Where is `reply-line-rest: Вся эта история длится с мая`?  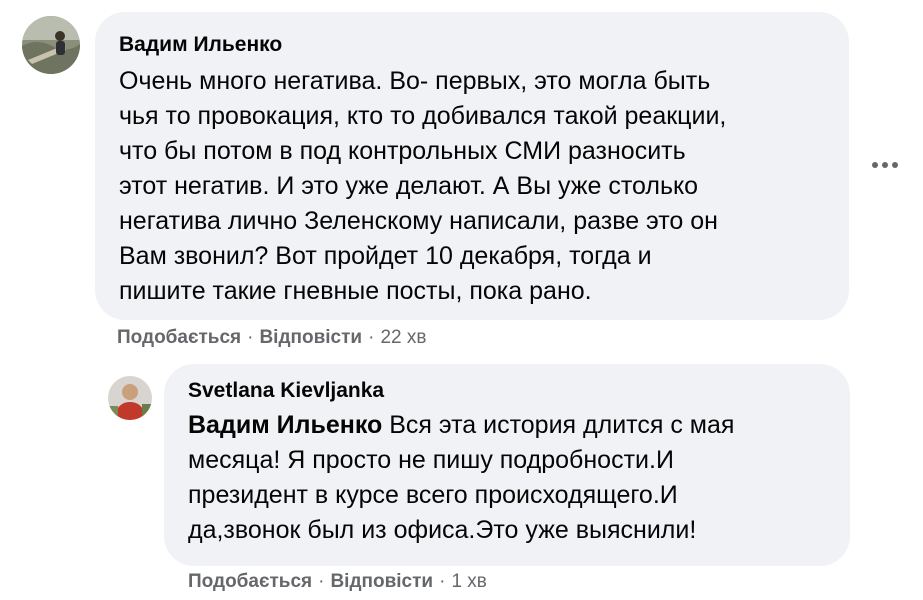
reply-line-rest: Вся эта история длится с мая is located at coordinates (558, 425).